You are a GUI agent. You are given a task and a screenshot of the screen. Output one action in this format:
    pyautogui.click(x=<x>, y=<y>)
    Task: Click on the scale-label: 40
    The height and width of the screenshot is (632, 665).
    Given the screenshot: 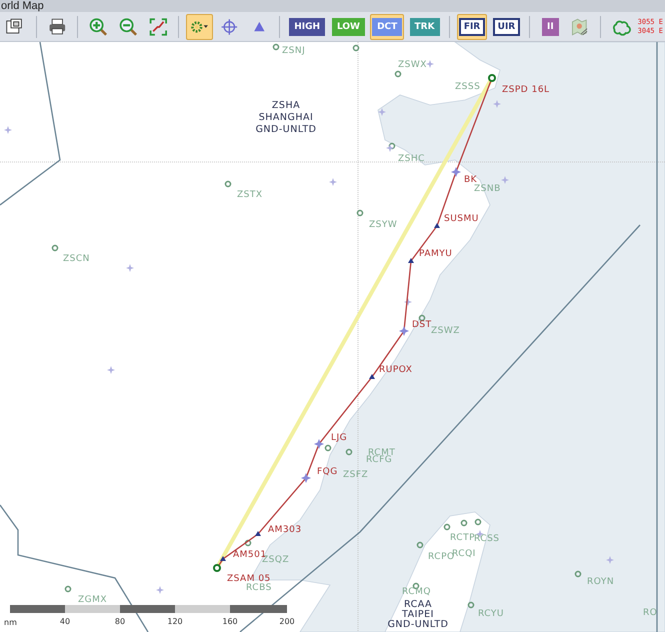 What is the action you would take?
    pyautogui.click(x=65, y=621)
    